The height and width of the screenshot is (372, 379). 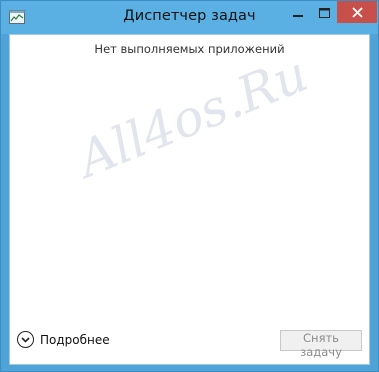 I want to click on minimize-button, so click(x=298, y=12).